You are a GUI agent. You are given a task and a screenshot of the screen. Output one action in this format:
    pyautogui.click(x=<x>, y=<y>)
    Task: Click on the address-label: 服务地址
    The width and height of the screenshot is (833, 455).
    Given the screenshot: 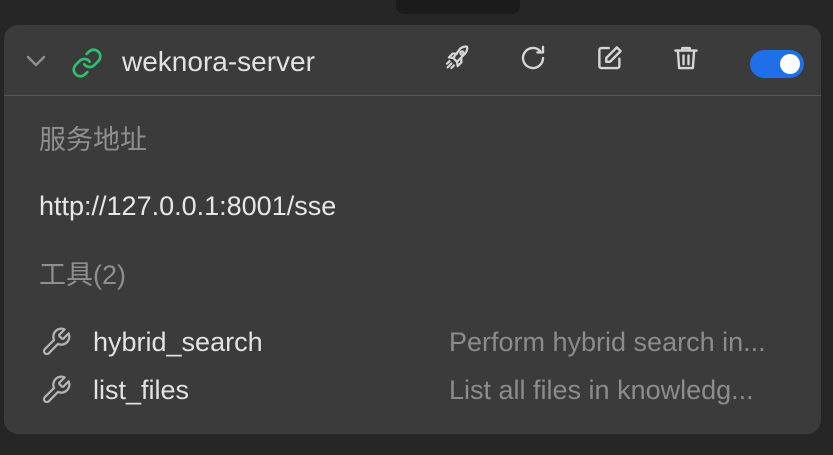 What is the action you would take?
    pyautogui.click(x=93, y=140)
    